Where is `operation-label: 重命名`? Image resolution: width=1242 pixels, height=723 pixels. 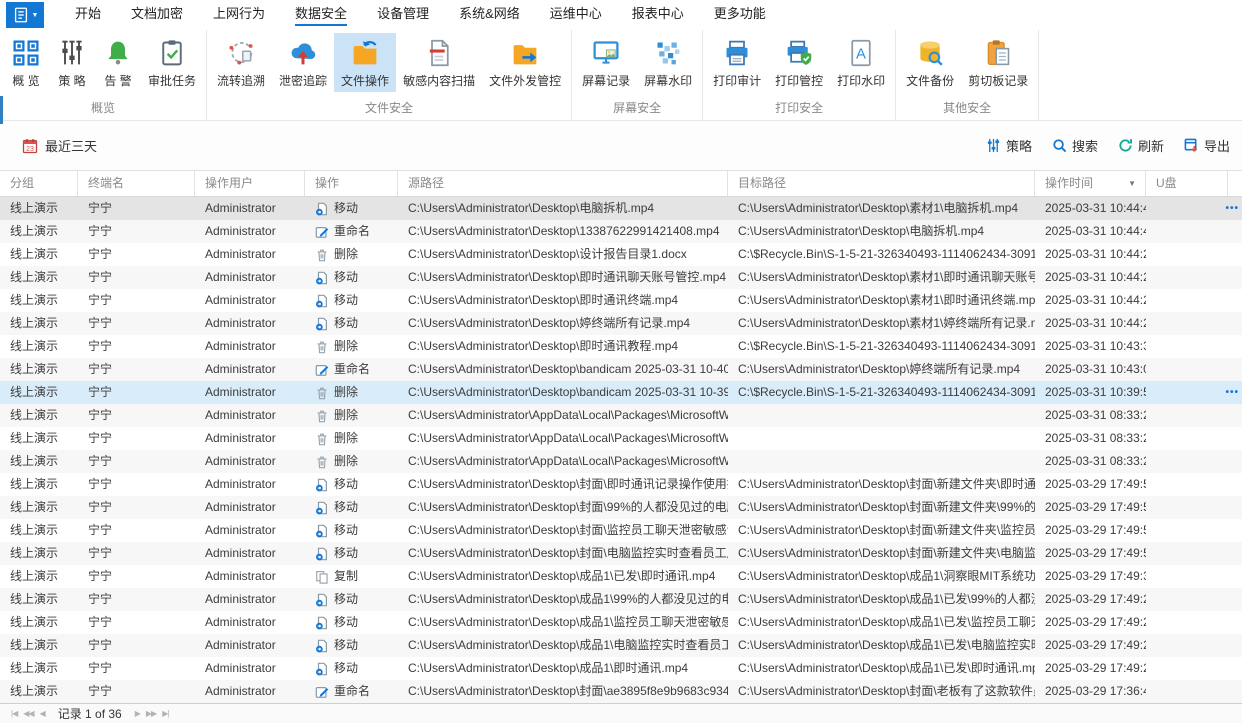 operation-label: 重命名 is located at coordinates (352, 691).